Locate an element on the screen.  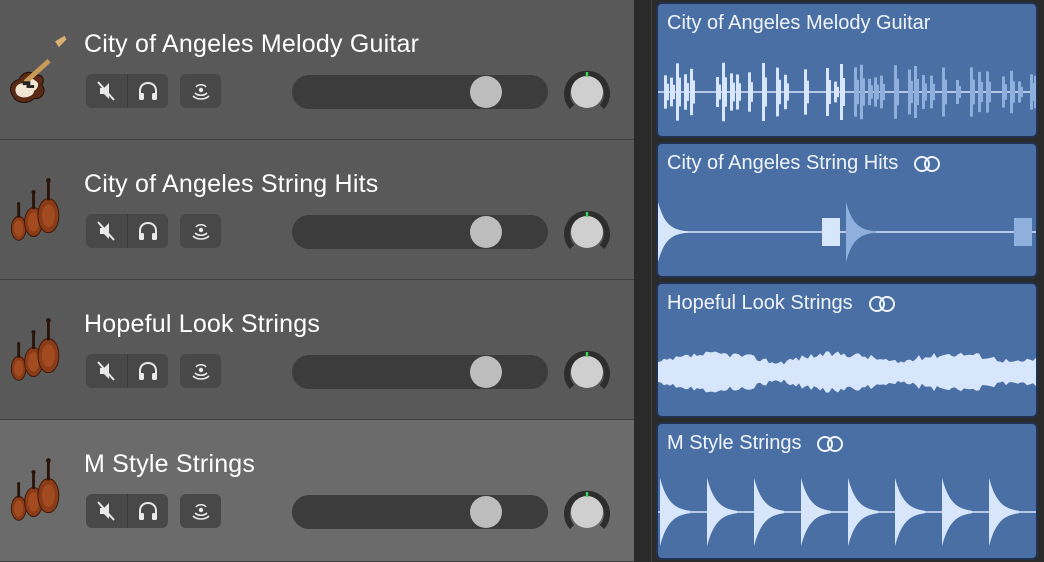
region-title: Hopeful Look Strings is located at coordinates (782, 303).